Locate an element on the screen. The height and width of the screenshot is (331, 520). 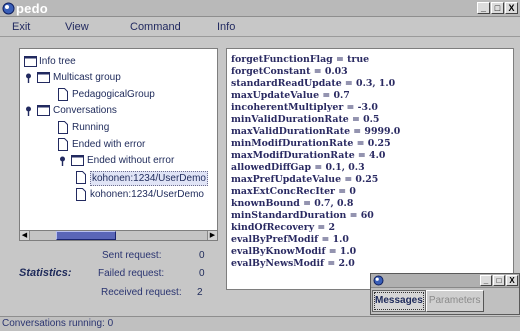
tree-node-label: Multicast group is located at coordinates (87, 77).